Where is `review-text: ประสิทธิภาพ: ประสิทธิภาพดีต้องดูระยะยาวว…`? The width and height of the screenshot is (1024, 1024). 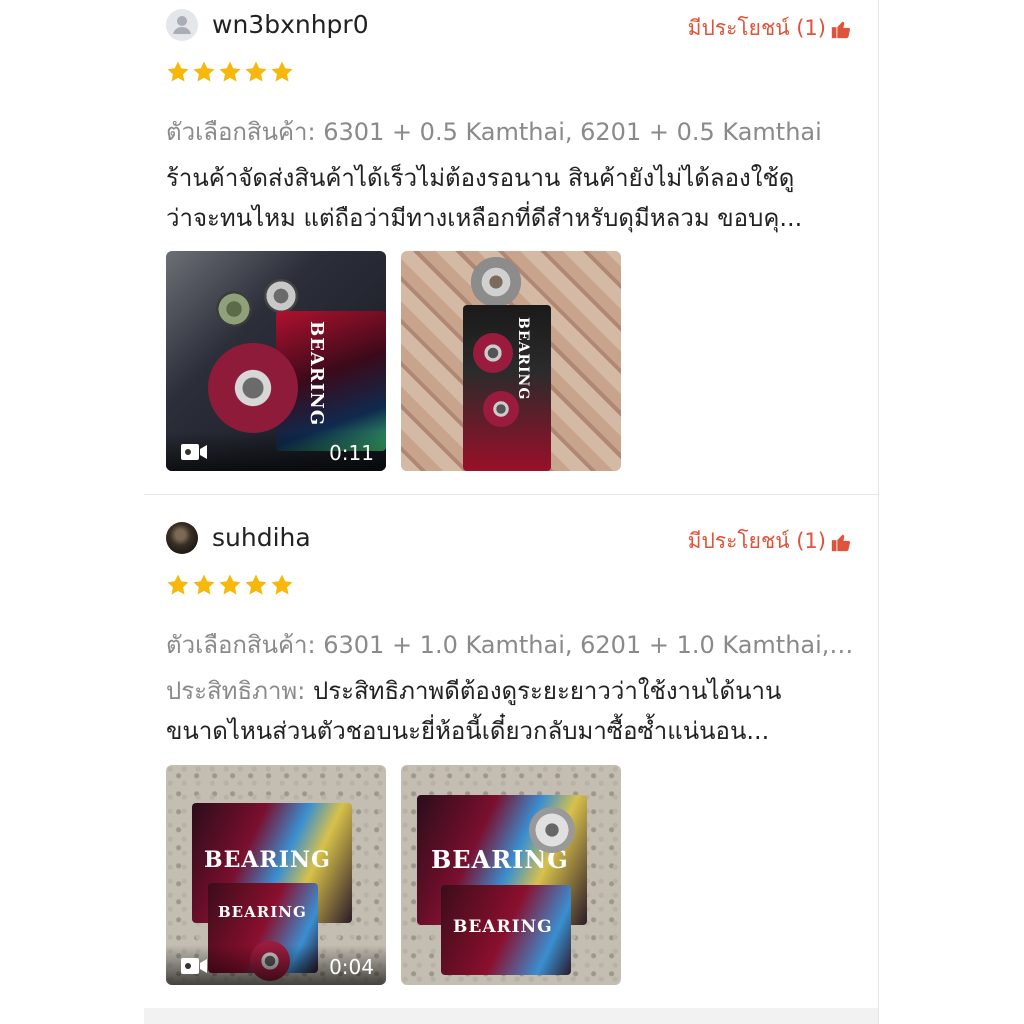
review-text: ประสิทธิภาพ: ประสิทธิภาพดีต้องดูระยะยาวว… is located at coordinates (506, 711).